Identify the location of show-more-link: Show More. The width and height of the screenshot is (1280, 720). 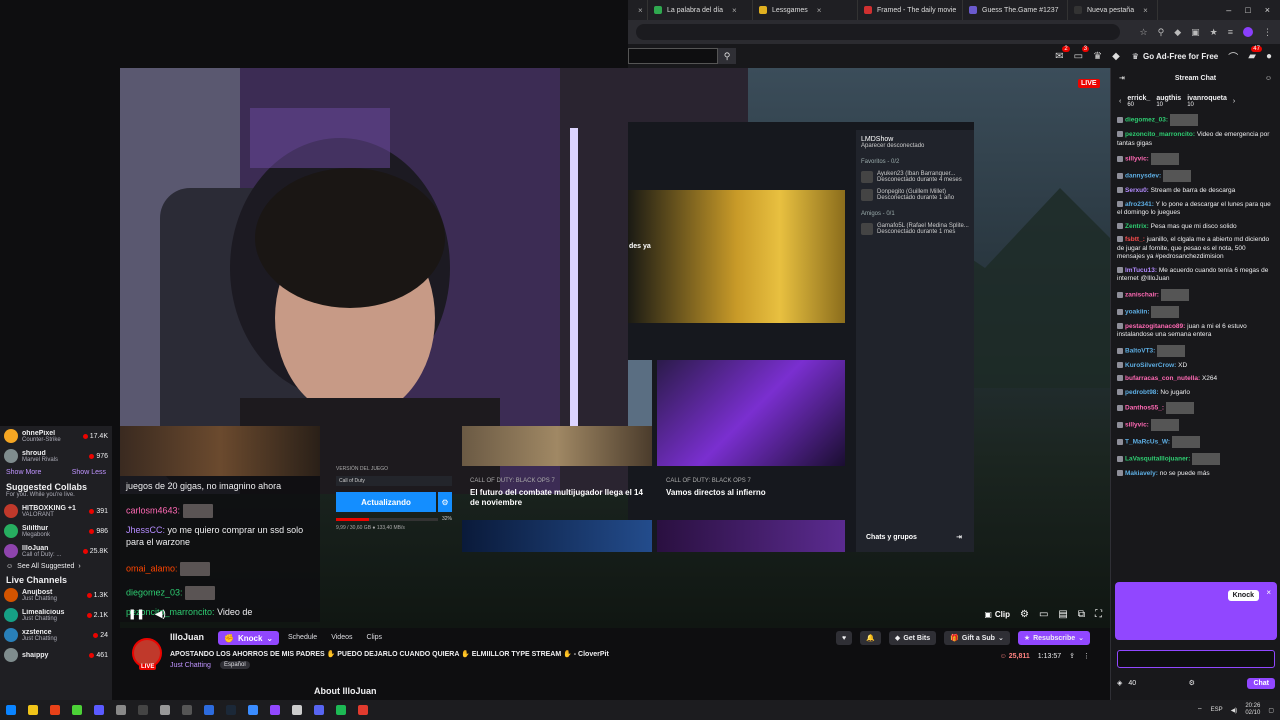
(23, 472).